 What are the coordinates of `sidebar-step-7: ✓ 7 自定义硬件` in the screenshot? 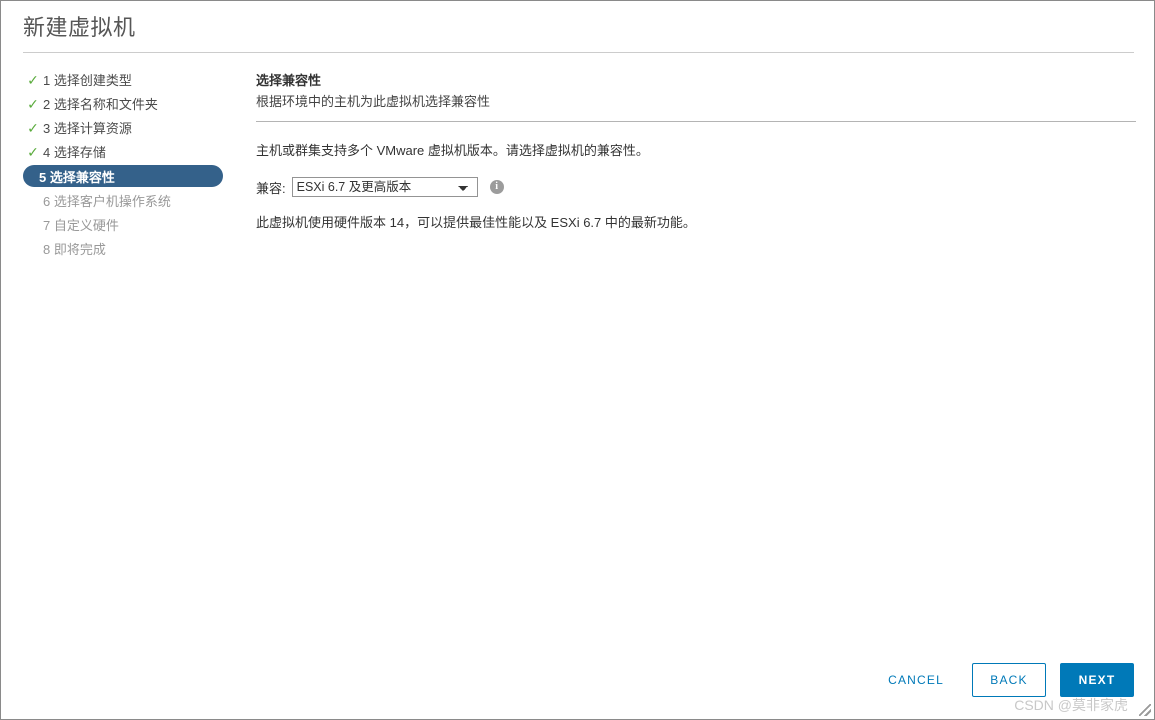 It's located at (133, 224).